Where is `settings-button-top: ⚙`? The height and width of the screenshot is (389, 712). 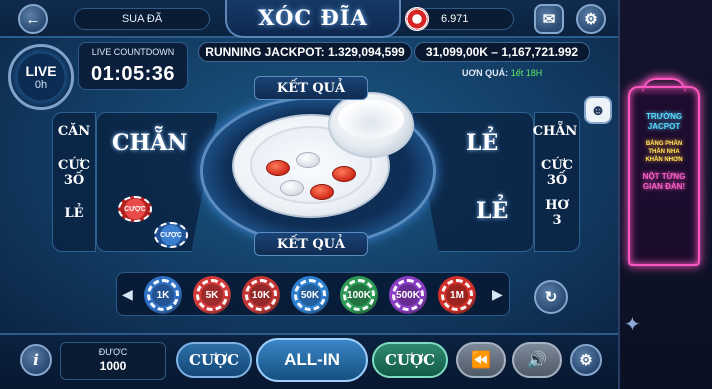
settings-button-top: ⚙ is located at coordinates (591, 19).